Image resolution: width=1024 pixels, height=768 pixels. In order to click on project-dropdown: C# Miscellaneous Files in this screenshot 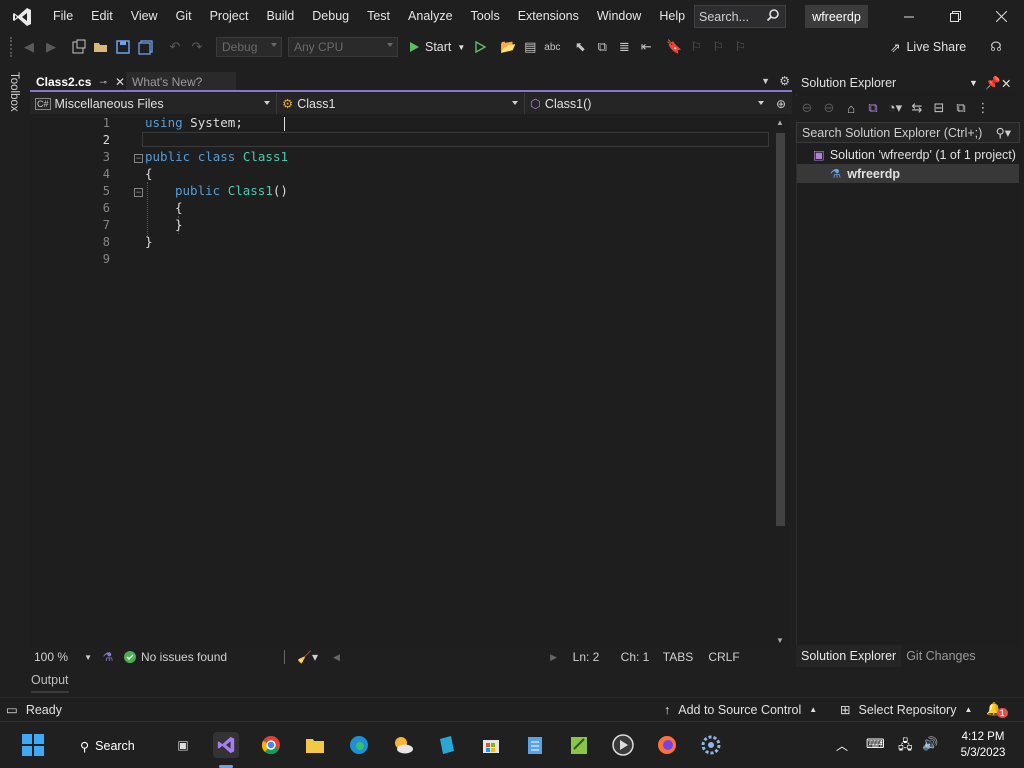, I will do `click(153, 103)`.